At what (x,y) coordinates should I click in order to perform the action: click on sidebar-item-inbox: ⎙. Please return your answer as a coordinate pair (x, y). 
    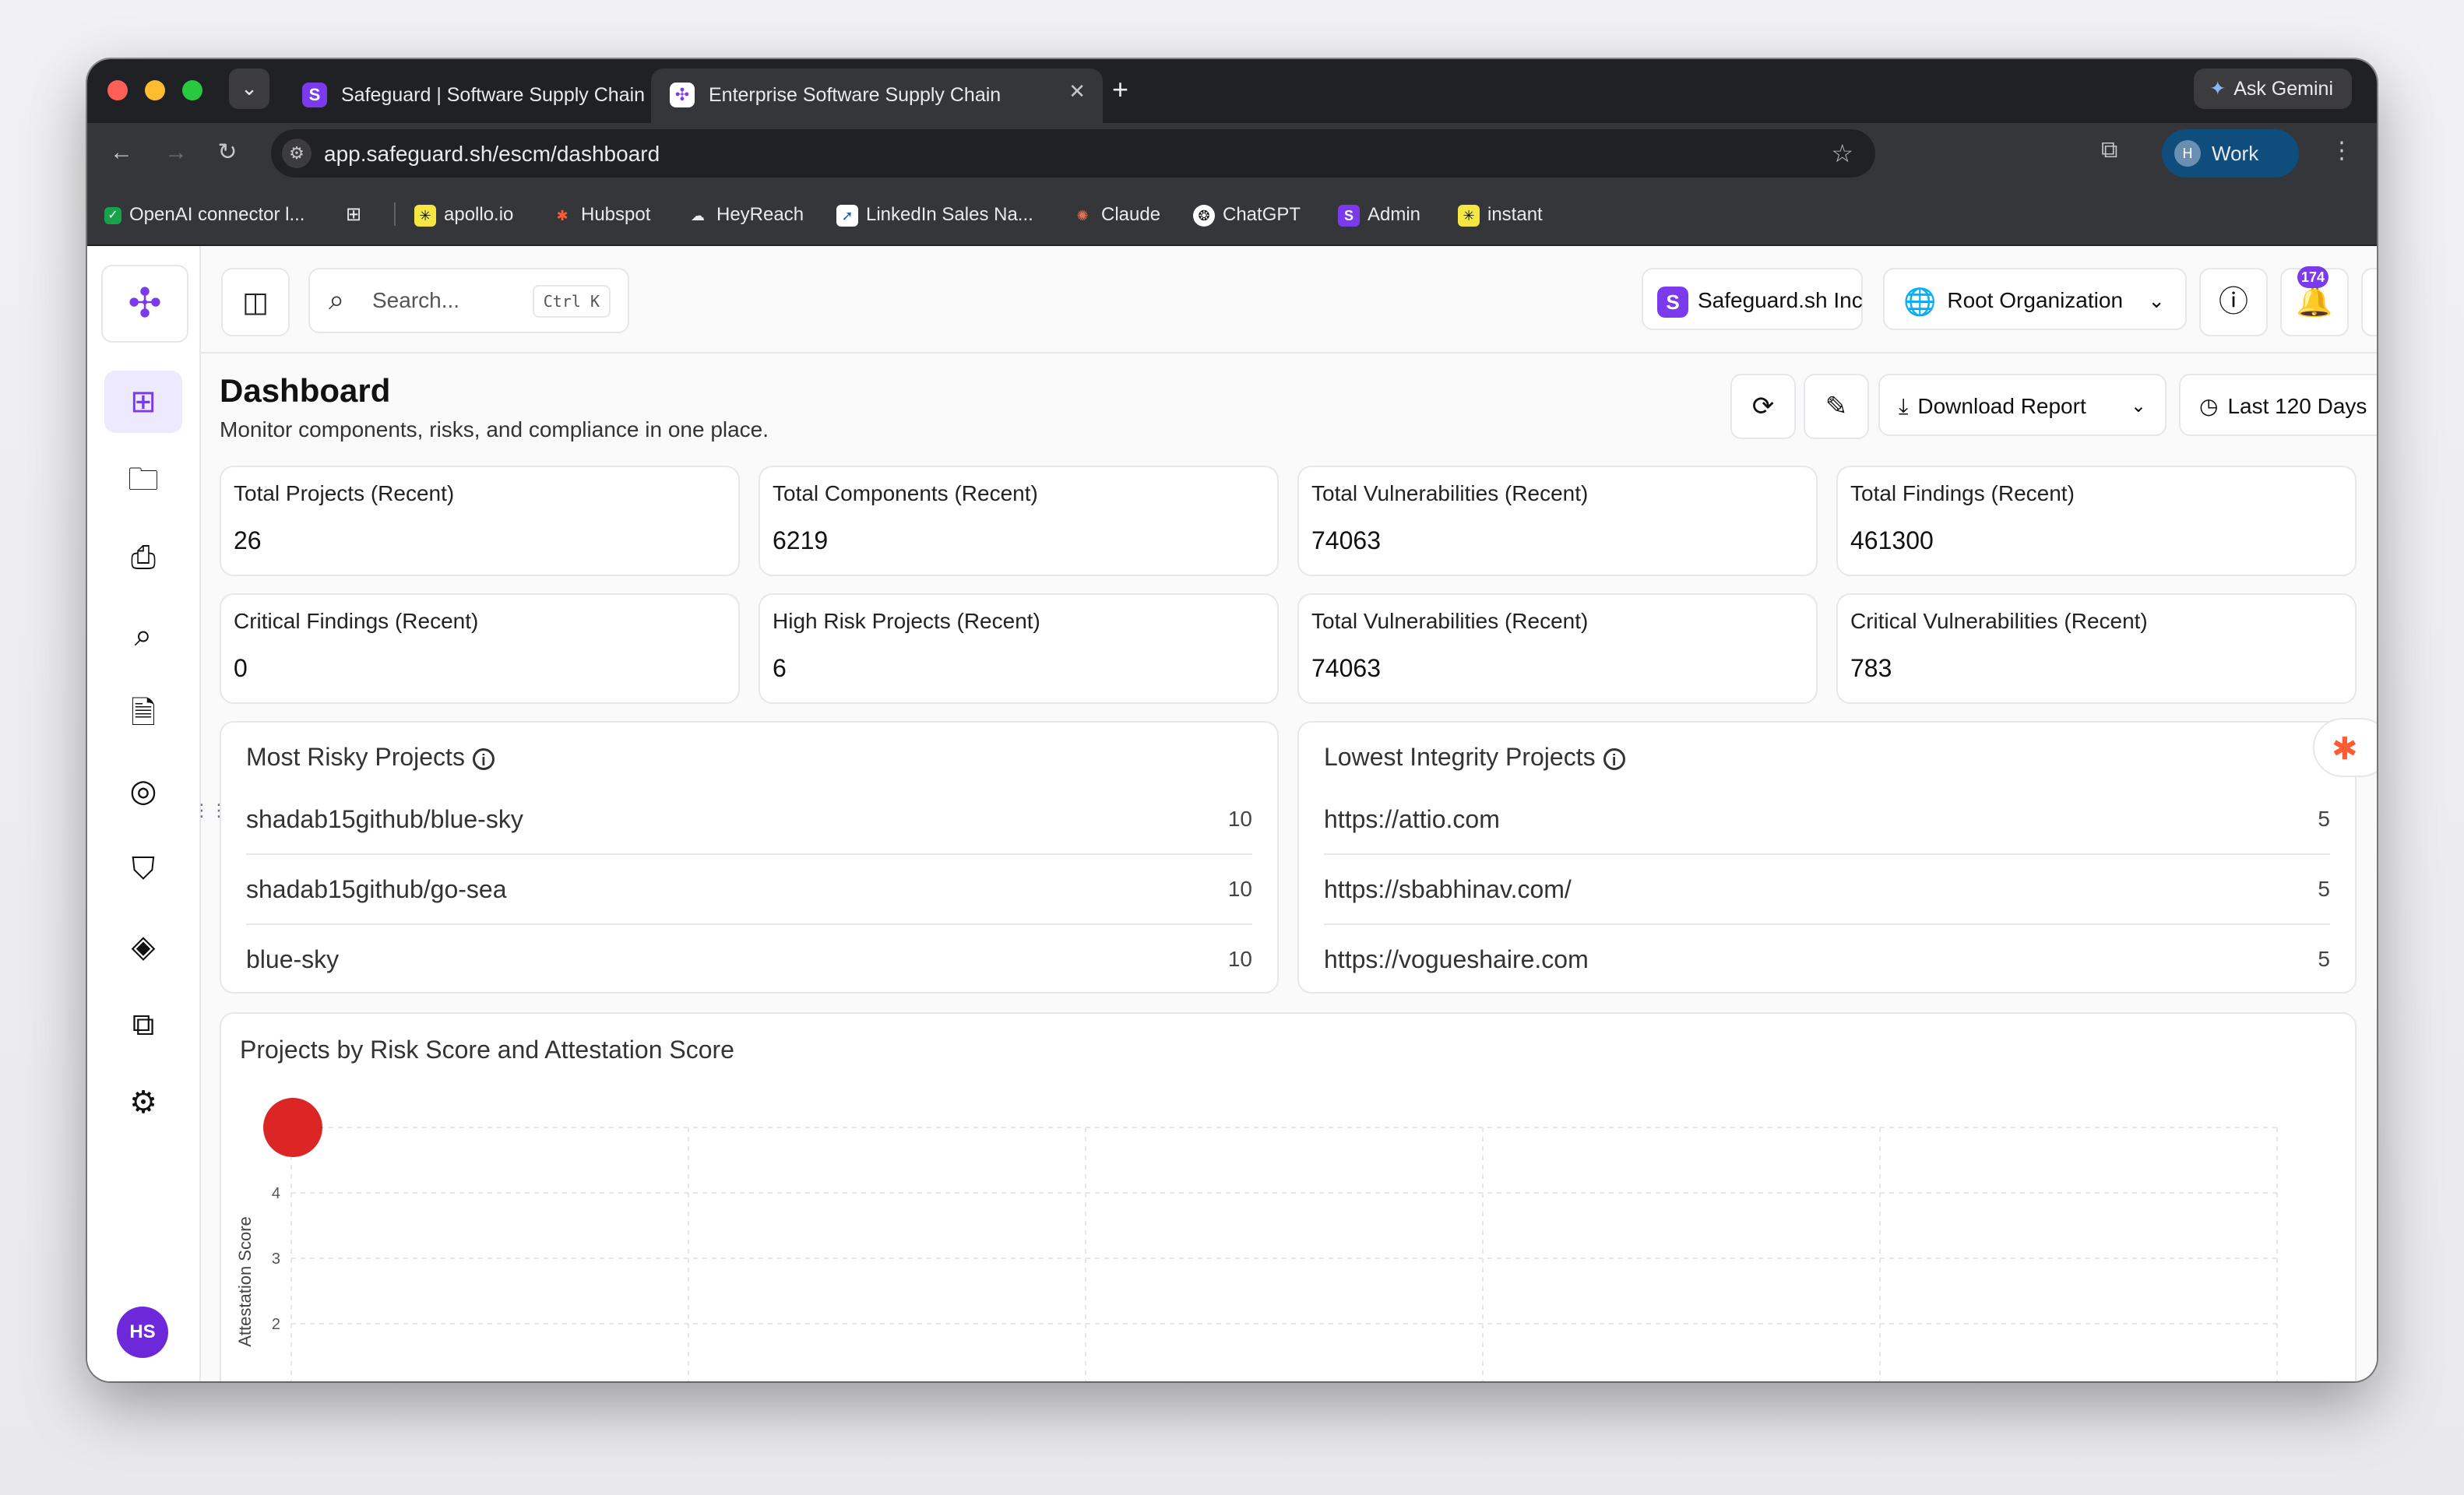
    Looking at the image, I should click on (143, 557).